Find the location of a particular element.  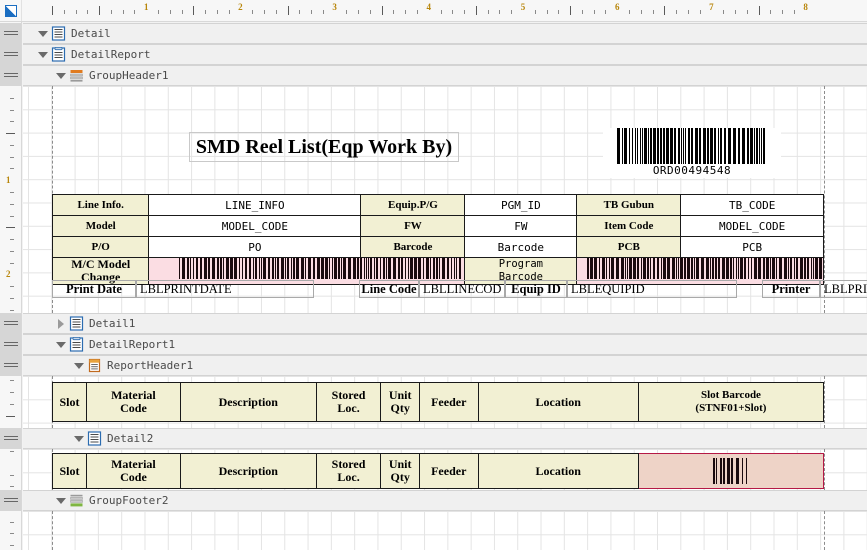

print-date-label: Print Date is located at coordinates (94, 289).